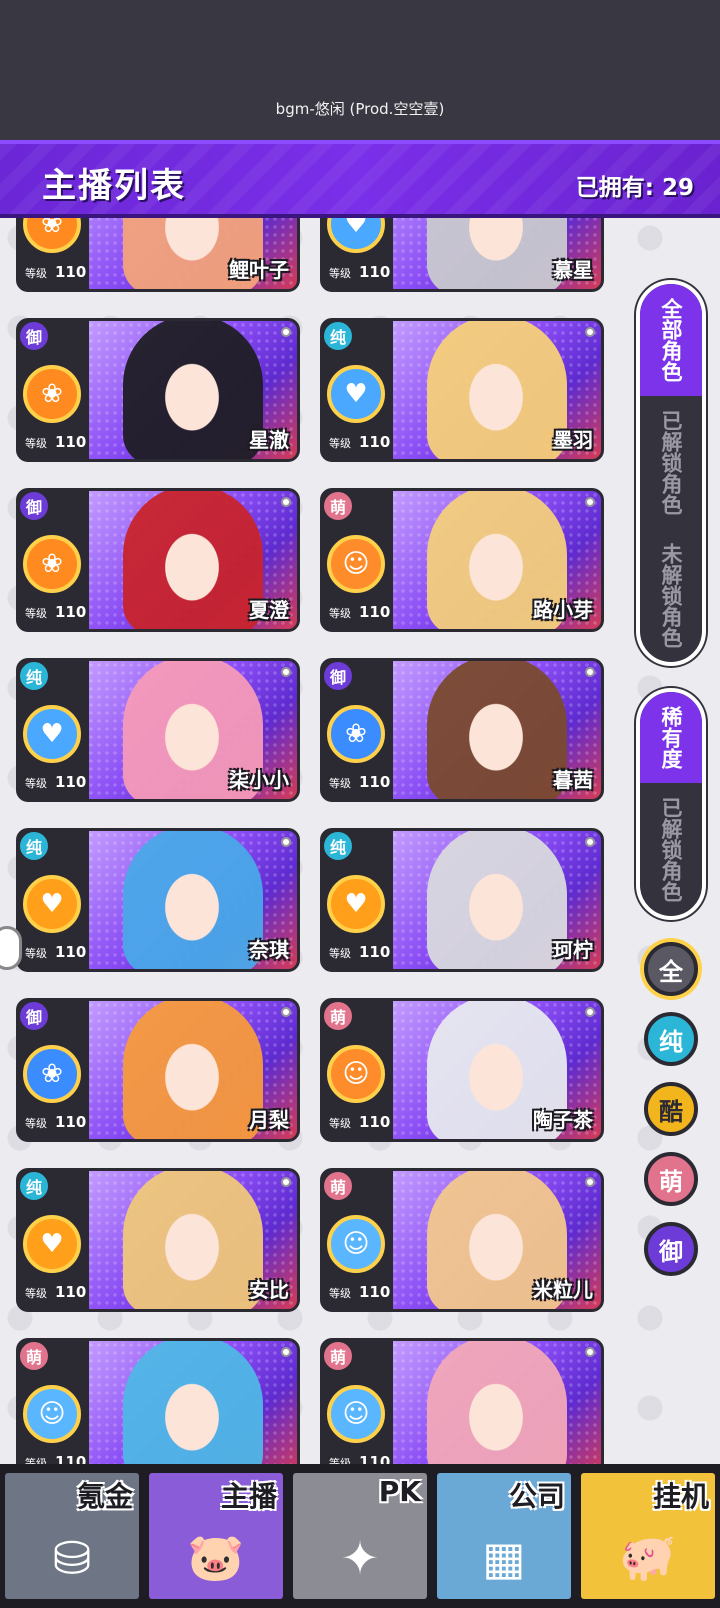  I want to click on nav-coins: ⛁ 氪金, so click(72, 1536).